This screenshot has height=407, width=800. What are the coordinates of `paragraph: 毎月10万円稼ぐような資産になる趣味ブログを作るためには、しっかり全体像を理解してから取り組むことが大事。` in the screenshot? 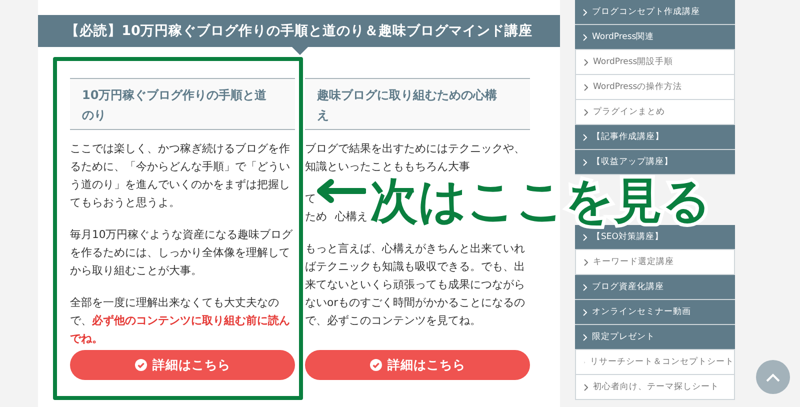 It's located at (182, 253).